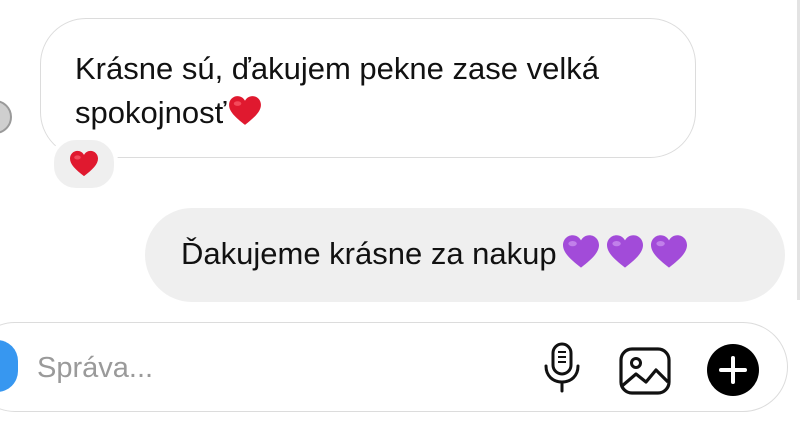 The height and width of the screenshot is (437, 800). Describe the element at coordinates (733, 370) in the screenshot. I see `plus-icon` at that location.